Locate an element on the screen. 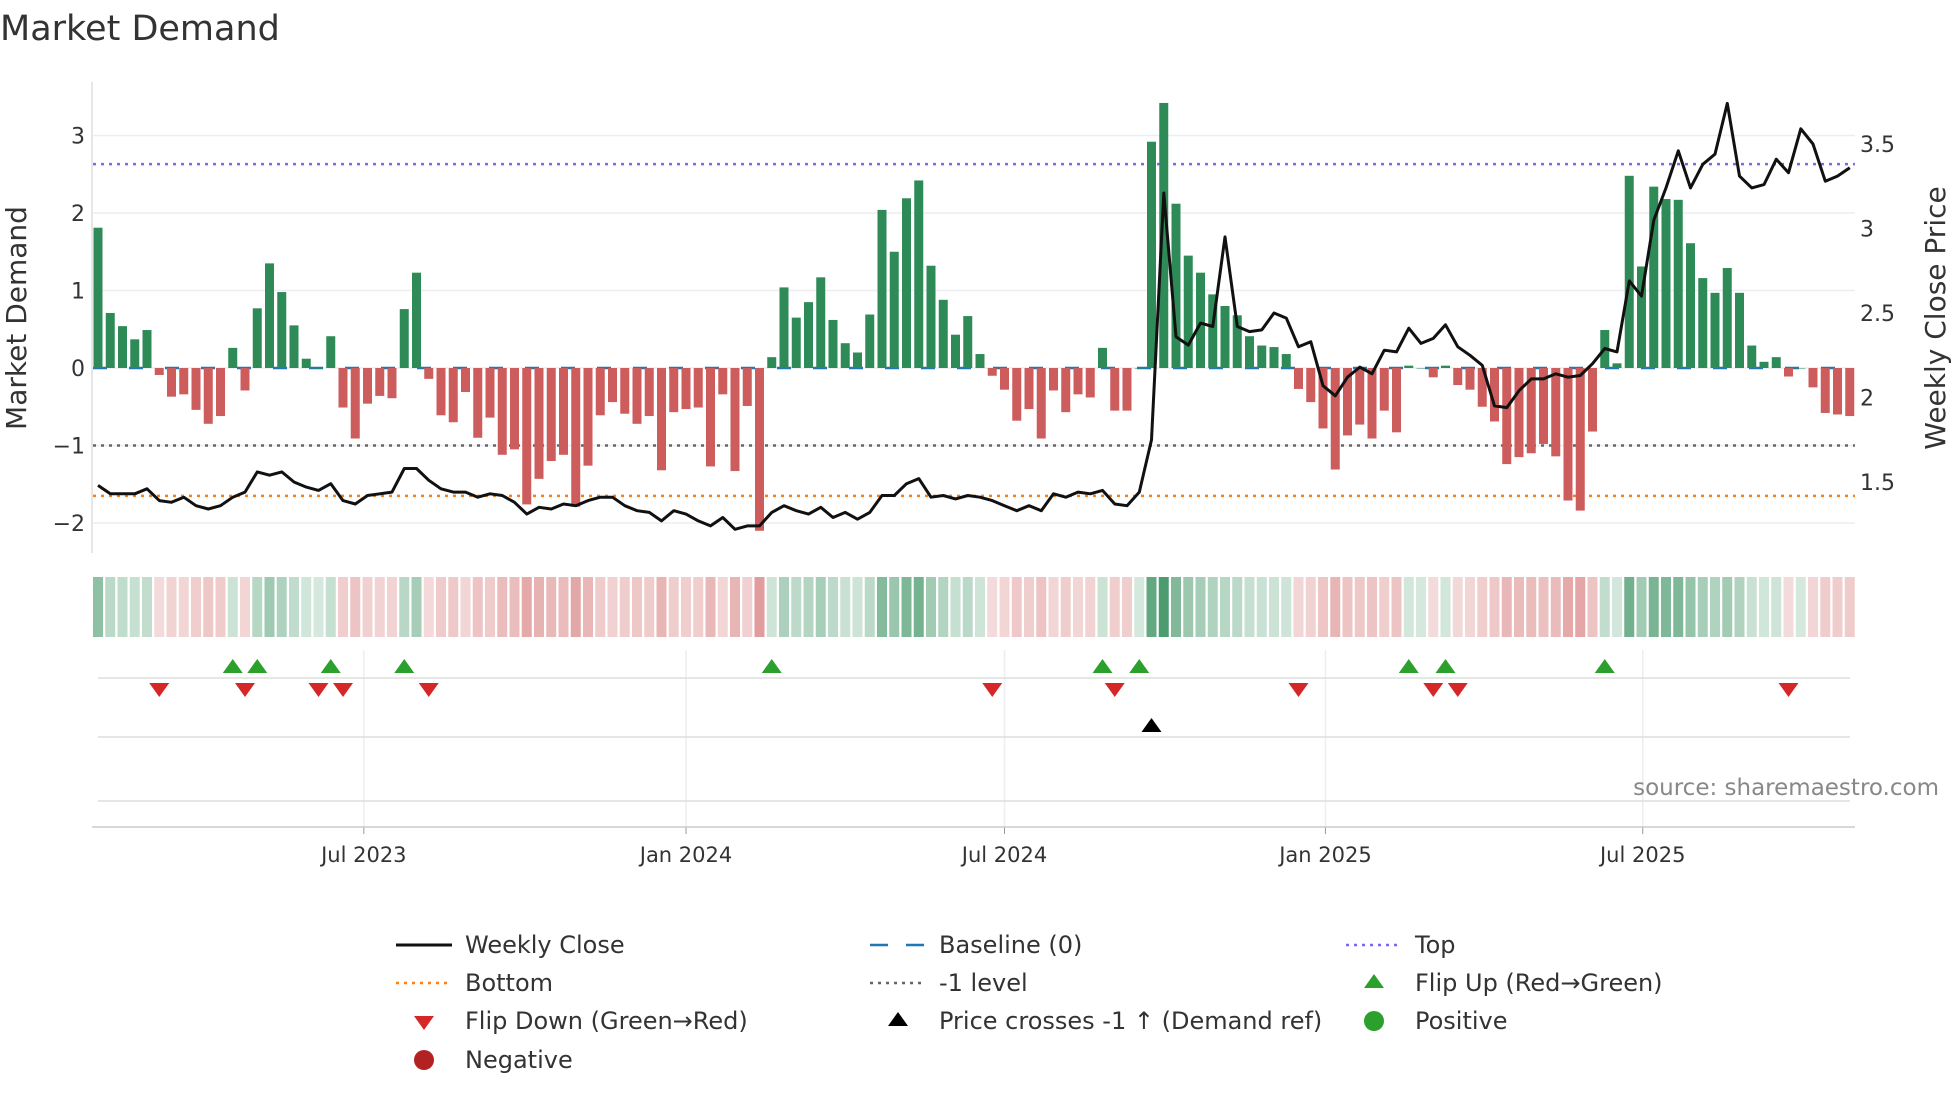 The width and height of the screenshot is (1960, 1102). source-note: source: sharemaestro.com is located at coordinates (1786, 788).